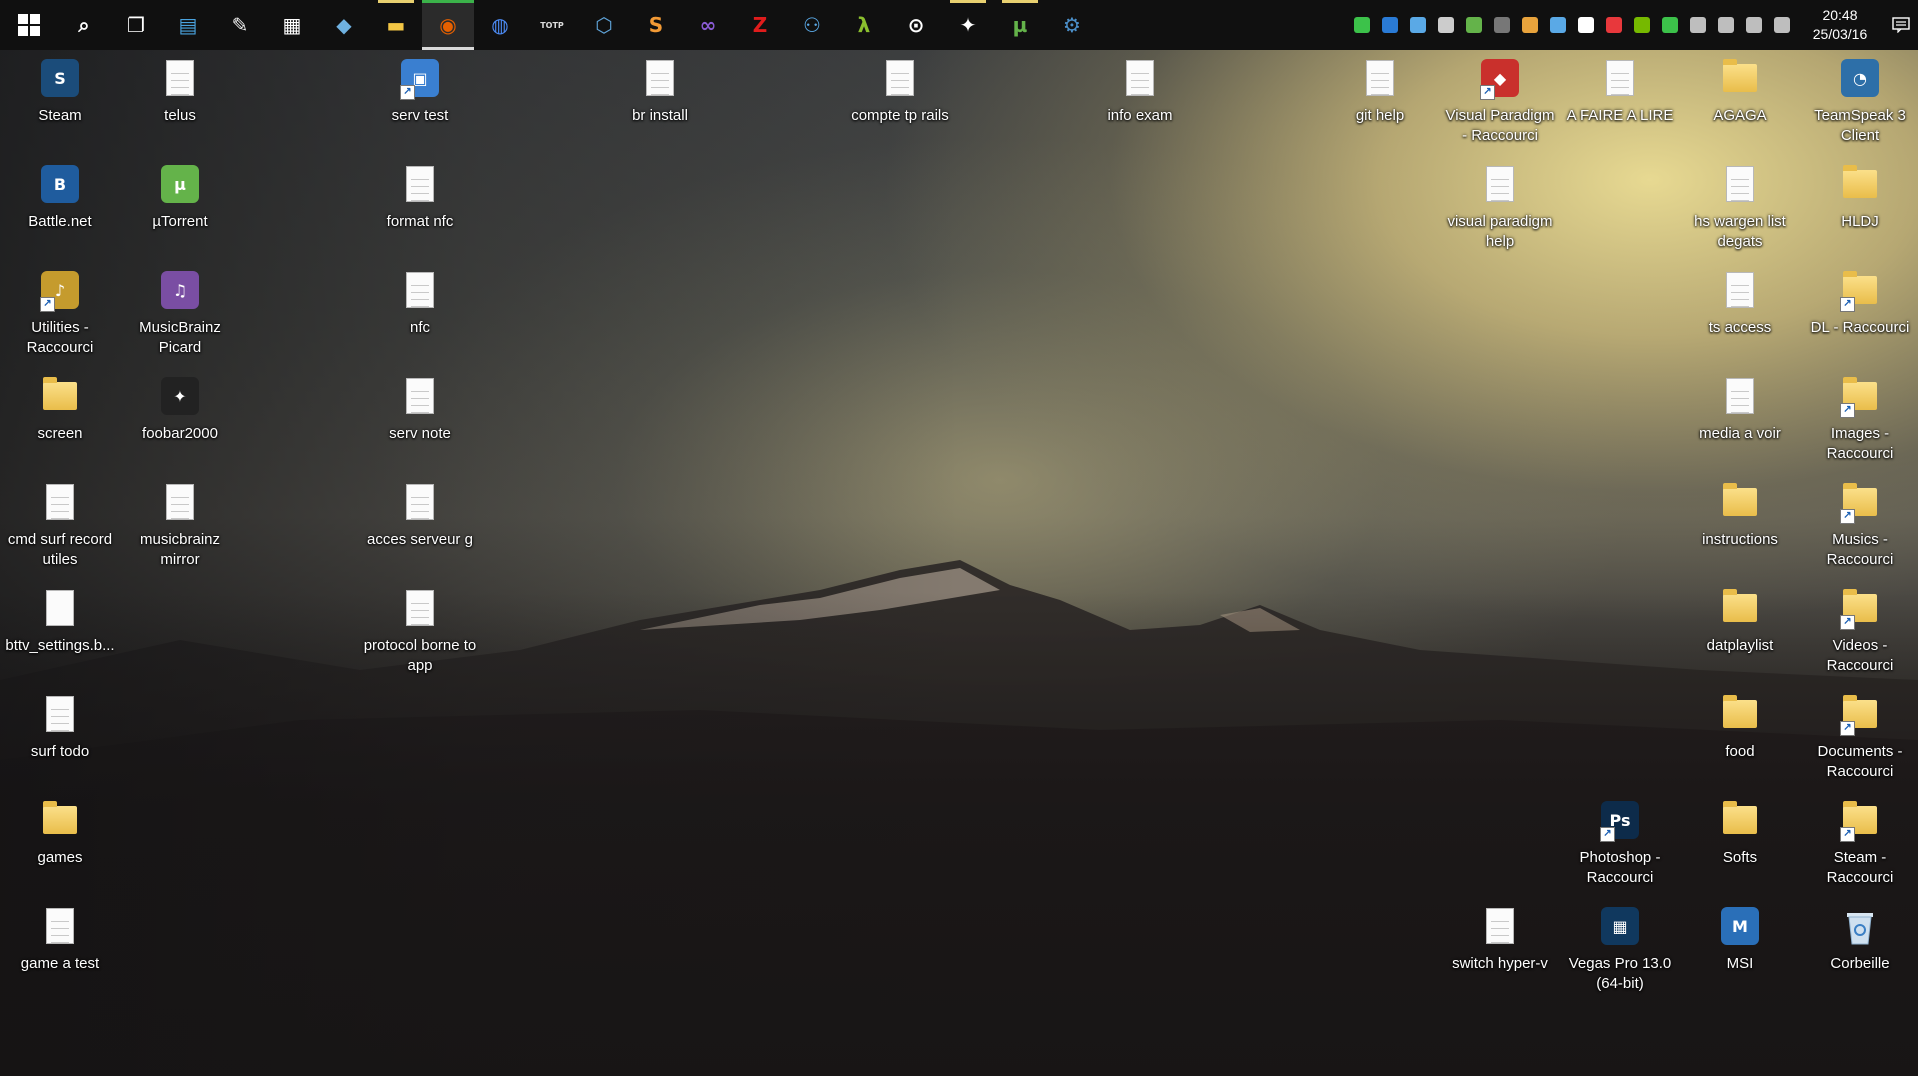  I want to click on notepad-icon: ◆, so click(344, 25).